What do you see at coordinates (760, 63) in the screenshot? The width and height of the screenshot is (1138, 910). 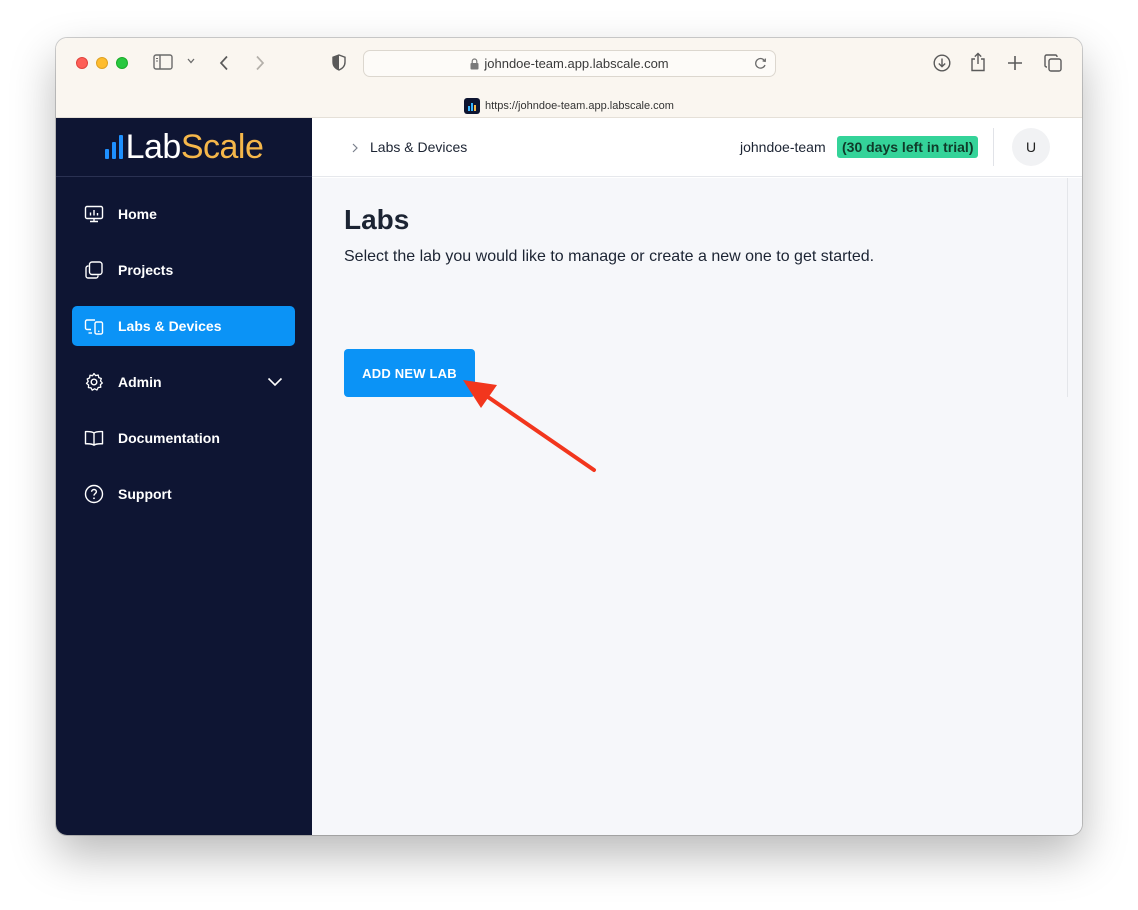 I see `reload-icon` at bounding box center [760, 63].